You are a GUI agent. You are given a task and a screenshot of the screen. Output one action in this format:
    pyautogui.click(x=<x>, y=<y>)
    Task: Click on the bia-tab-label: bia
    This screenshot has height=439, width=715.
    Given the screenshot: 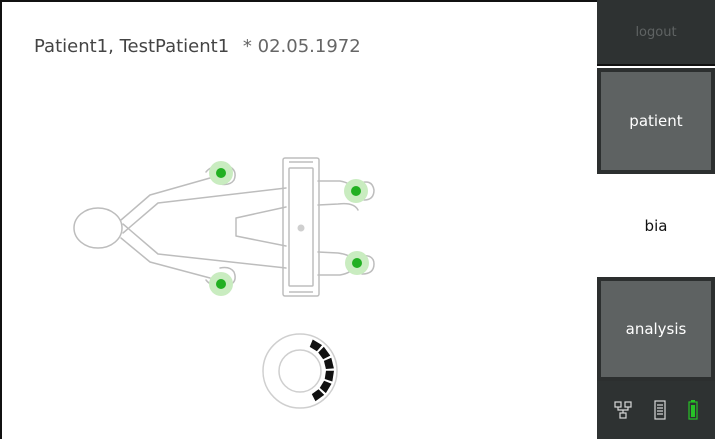 What is the action you would take?
    pyautogui.click(x=656, y=225)
    